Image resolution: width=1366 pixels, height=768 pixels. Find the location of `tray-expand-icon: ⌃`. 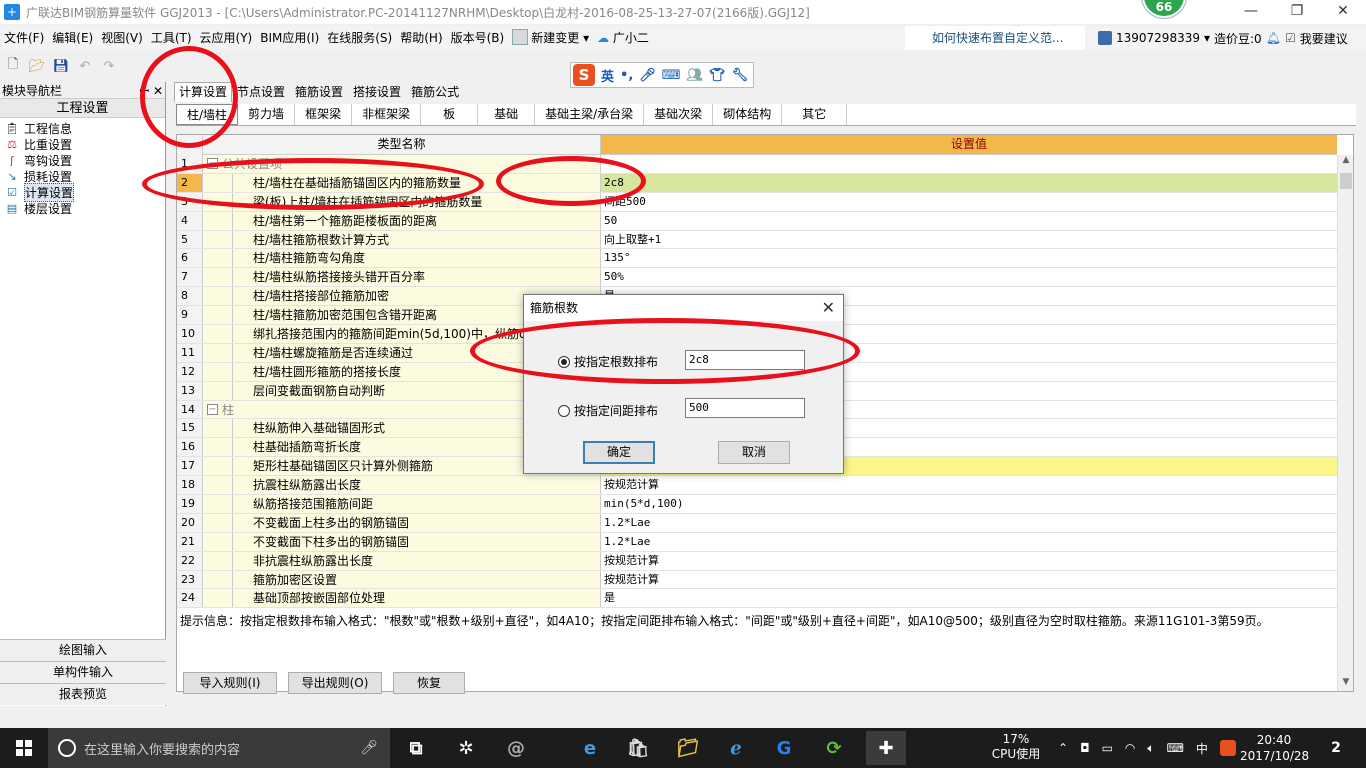

tray-expand-icon: ⌃ is located at coordinates (1063, 748).